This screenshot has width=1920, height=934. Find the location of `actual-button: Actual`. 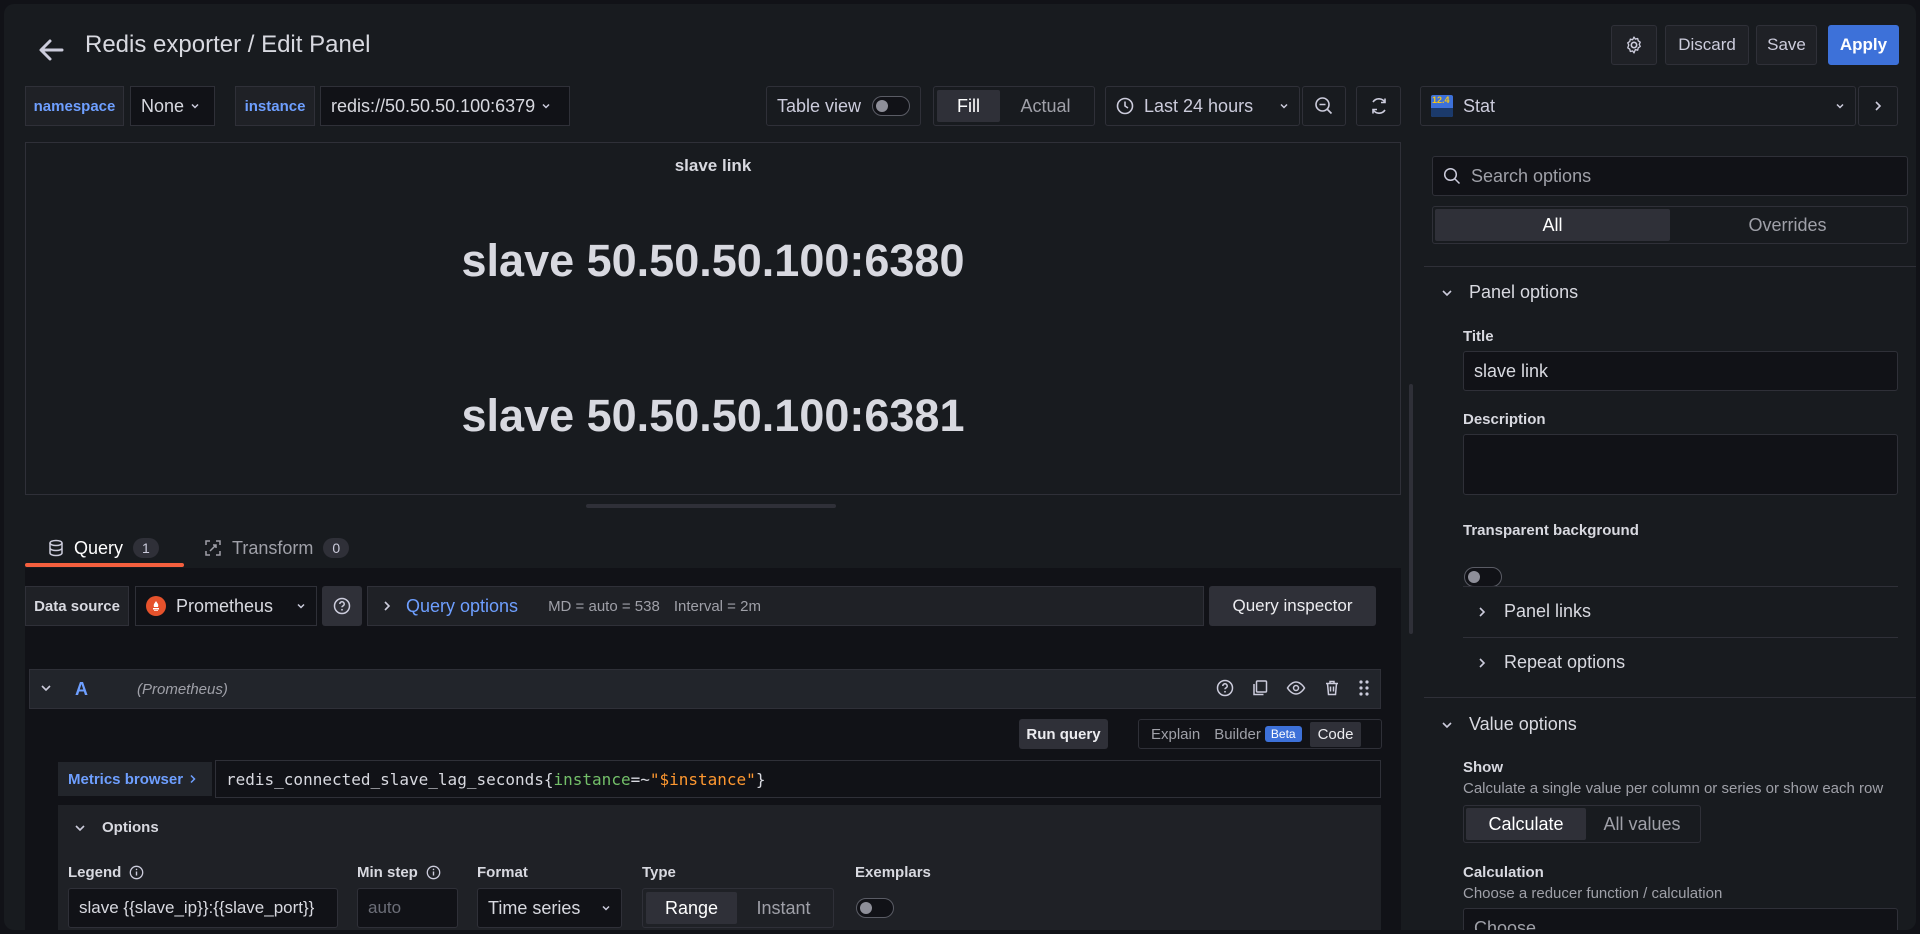

actual-button: Actual is located at coordinates (1045, 106).